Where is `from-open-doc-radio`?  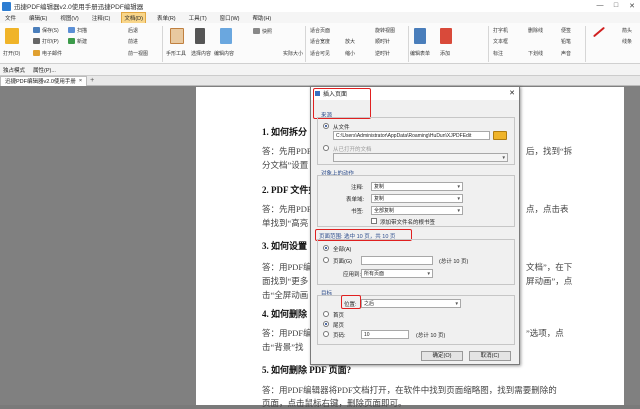 from-open-doc-radio is located at coordinates (326, 148).